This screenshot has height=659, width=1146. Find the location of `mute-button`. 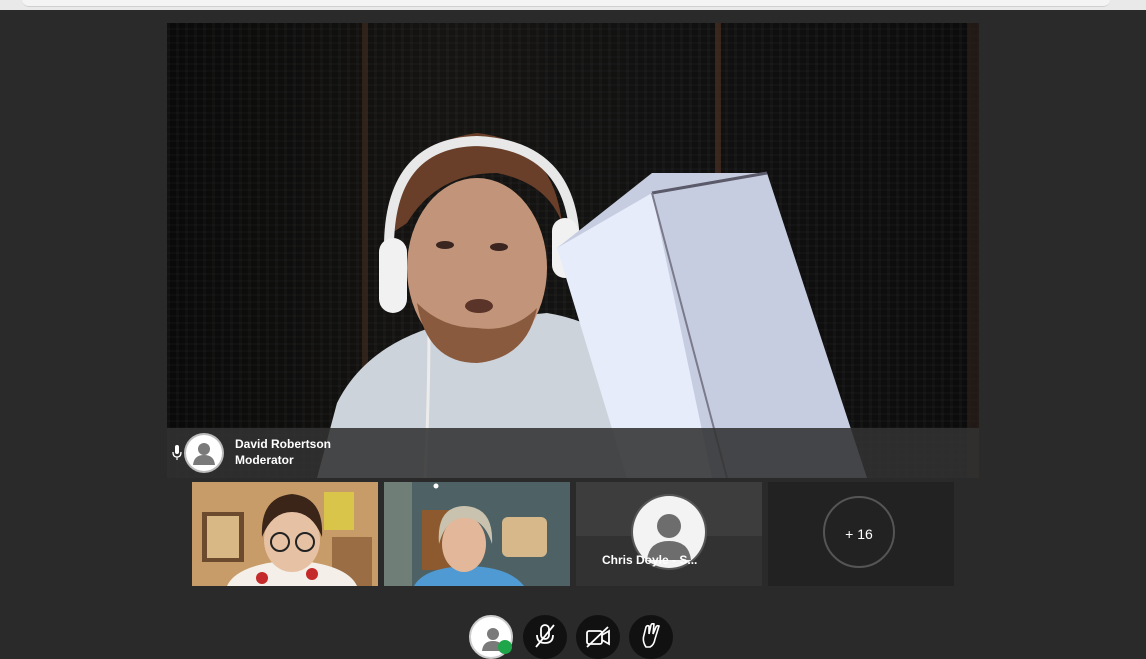

mute-button is located at coordinates (545, 637).